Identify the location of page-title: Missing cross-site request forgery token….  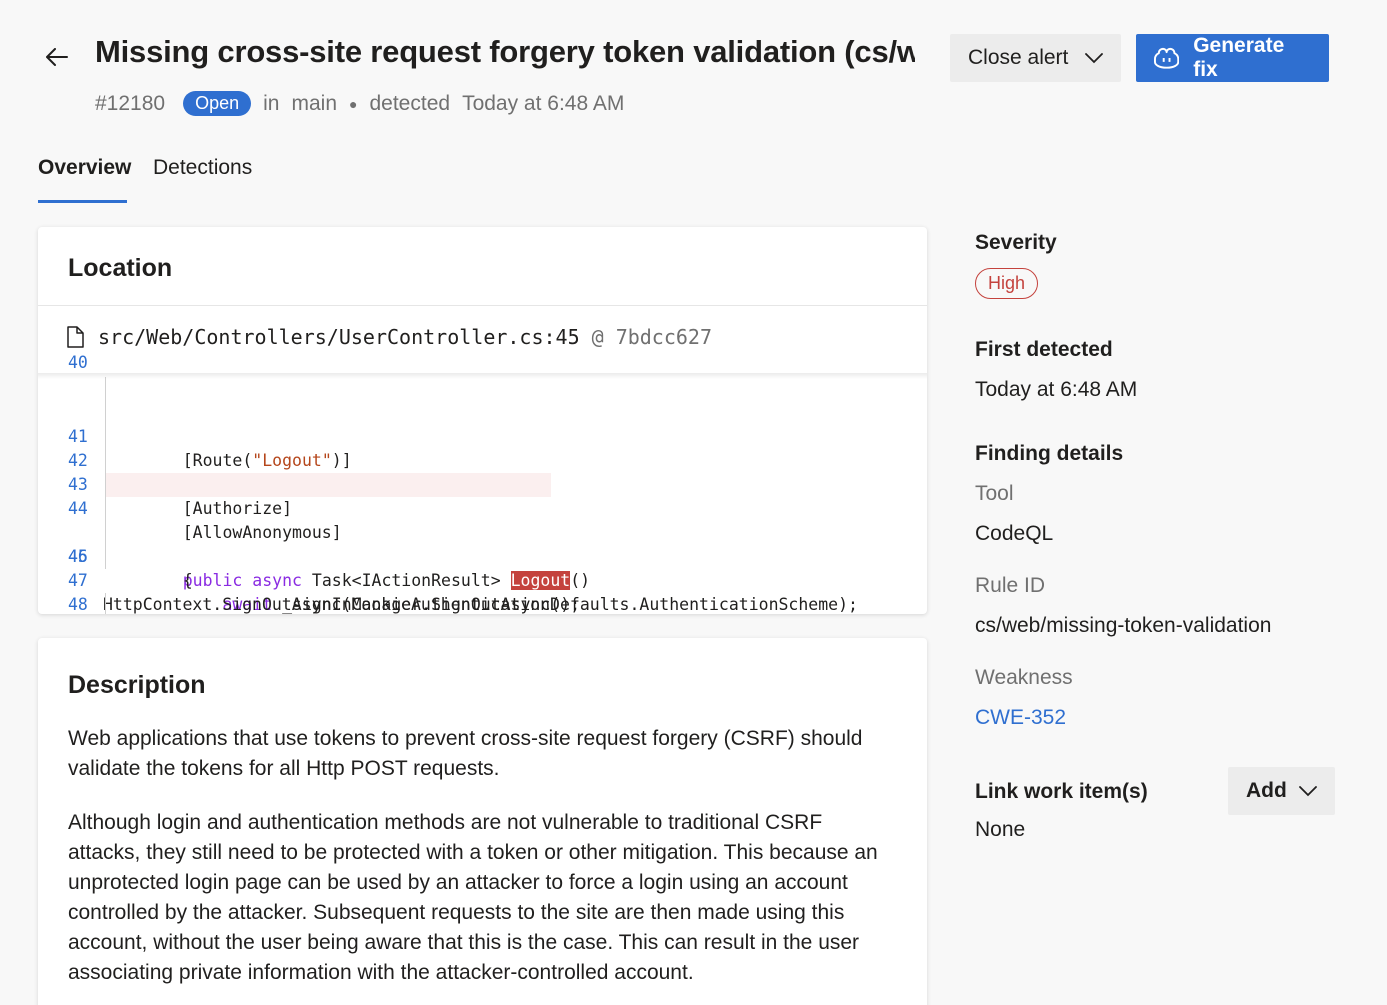
(505, 51).